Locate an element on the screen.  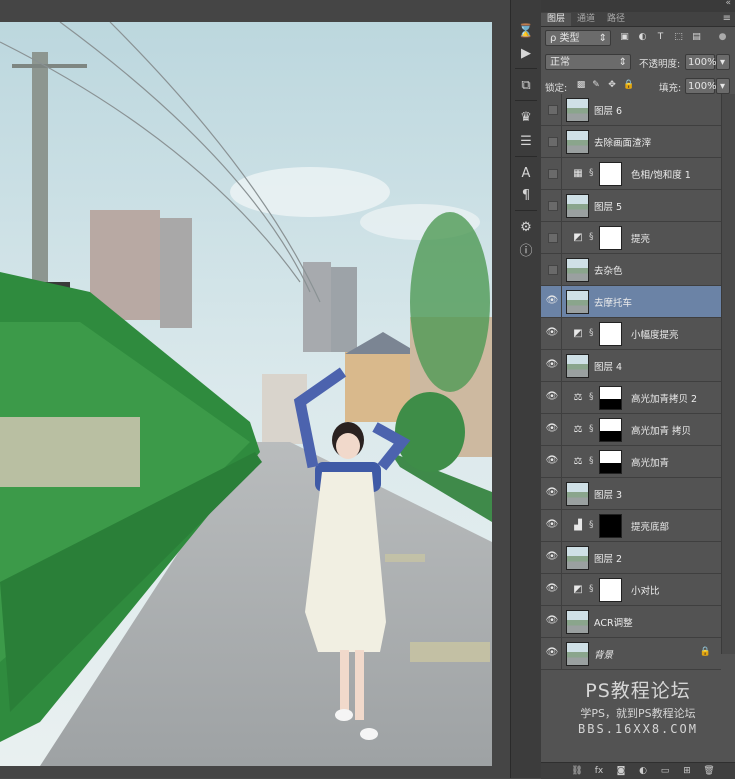
layer-name: 提亮 is located at coordinates (640, 238).